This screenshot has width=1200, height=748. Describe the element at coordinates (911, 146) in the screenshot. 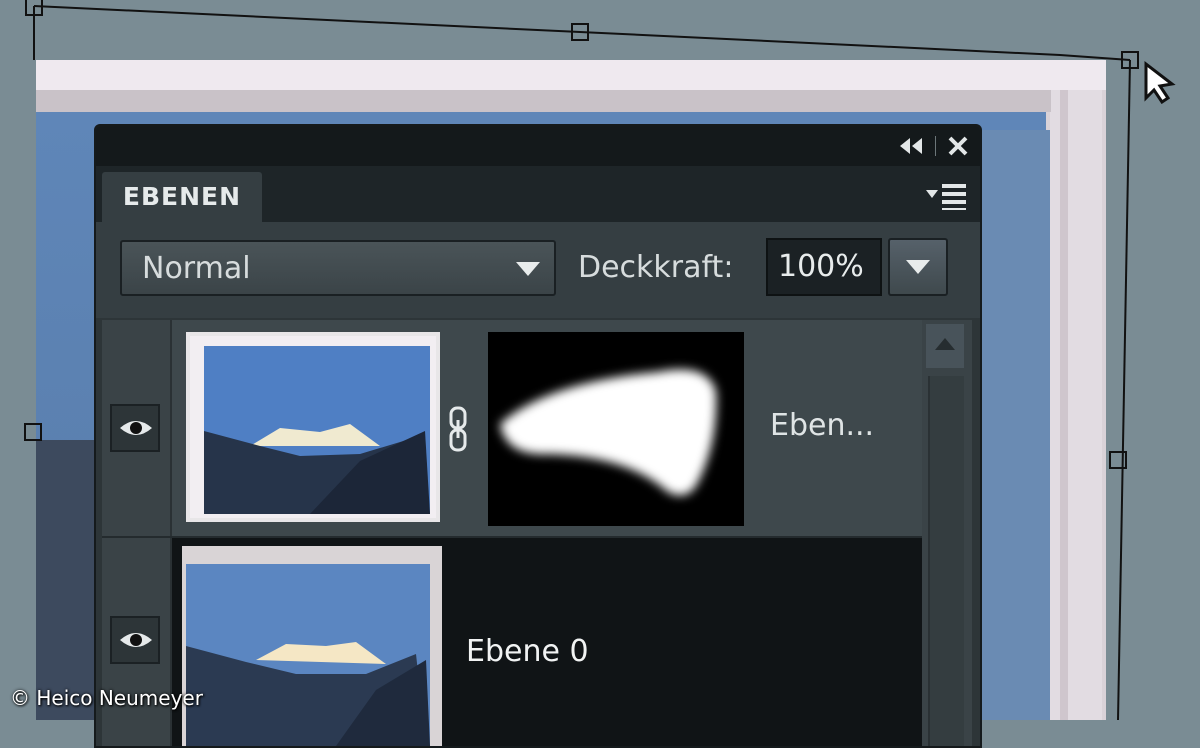

I see `double-chevron-left-icon` at that location.